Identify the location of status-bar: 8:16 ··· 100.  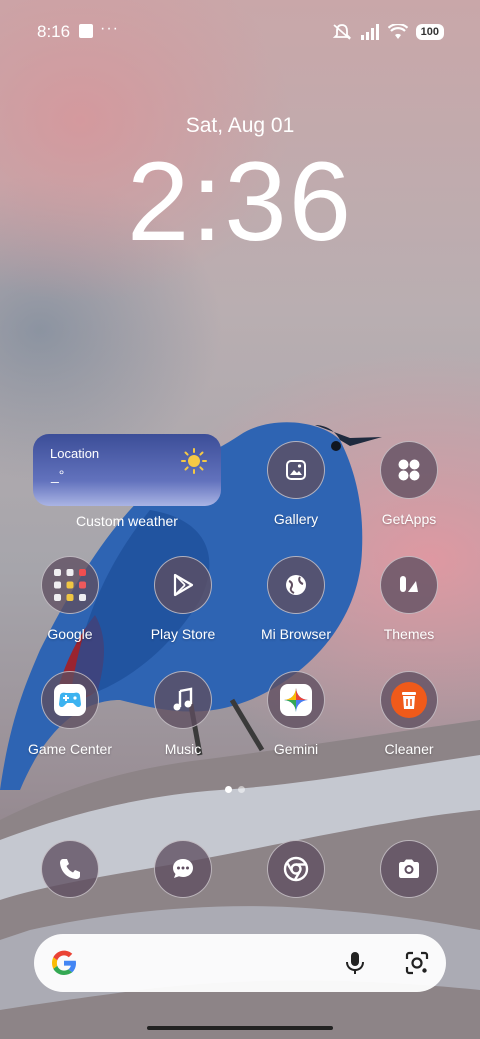
(240, 32).